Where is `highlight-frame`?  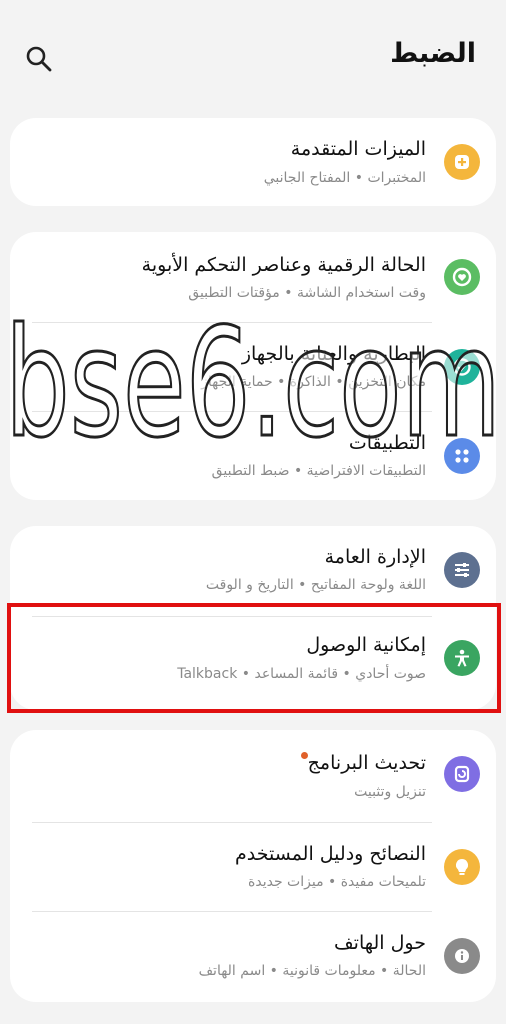
highlight-frame is located at coordinates (254, 658).